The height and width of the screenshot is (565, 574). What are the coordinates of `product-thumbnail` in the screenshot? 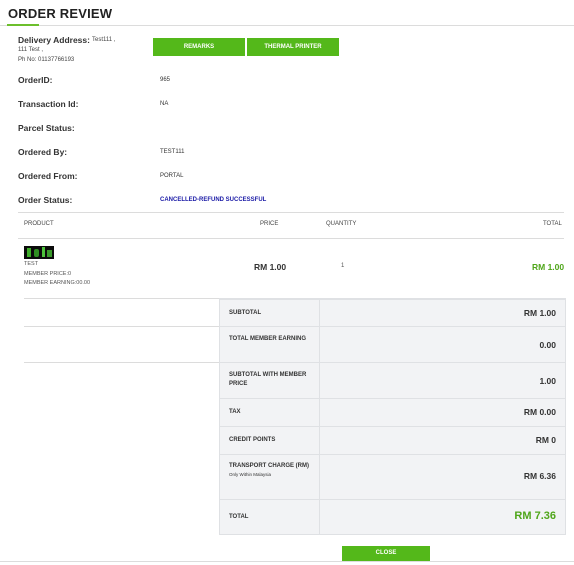 It's located at (39, 252).